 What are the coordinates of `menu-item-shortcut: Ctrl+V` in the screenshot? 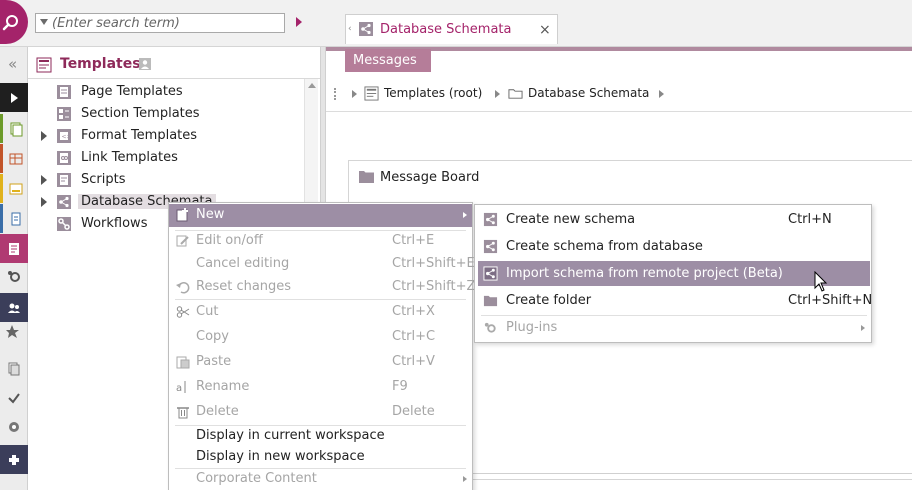 It's located at (413, 361).